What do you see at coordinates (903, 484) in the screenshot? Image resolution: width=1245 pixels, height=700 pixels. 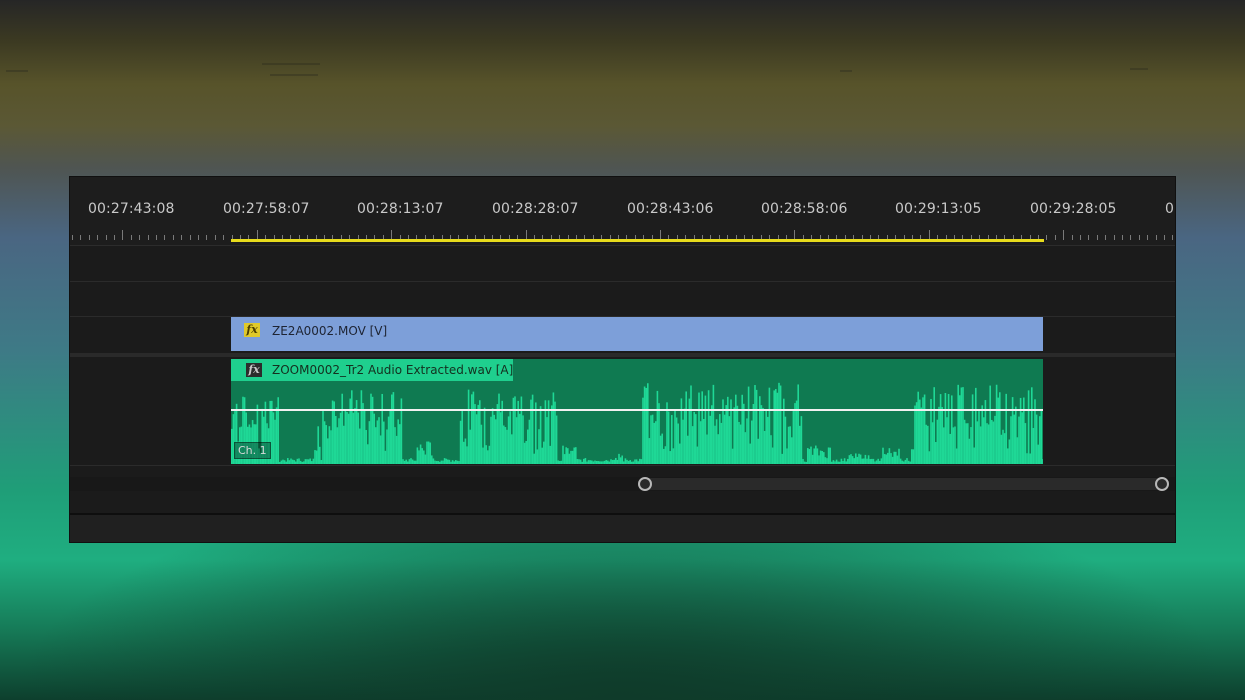 I see `scrollbar-thumb` at bounding box center [903, 484].